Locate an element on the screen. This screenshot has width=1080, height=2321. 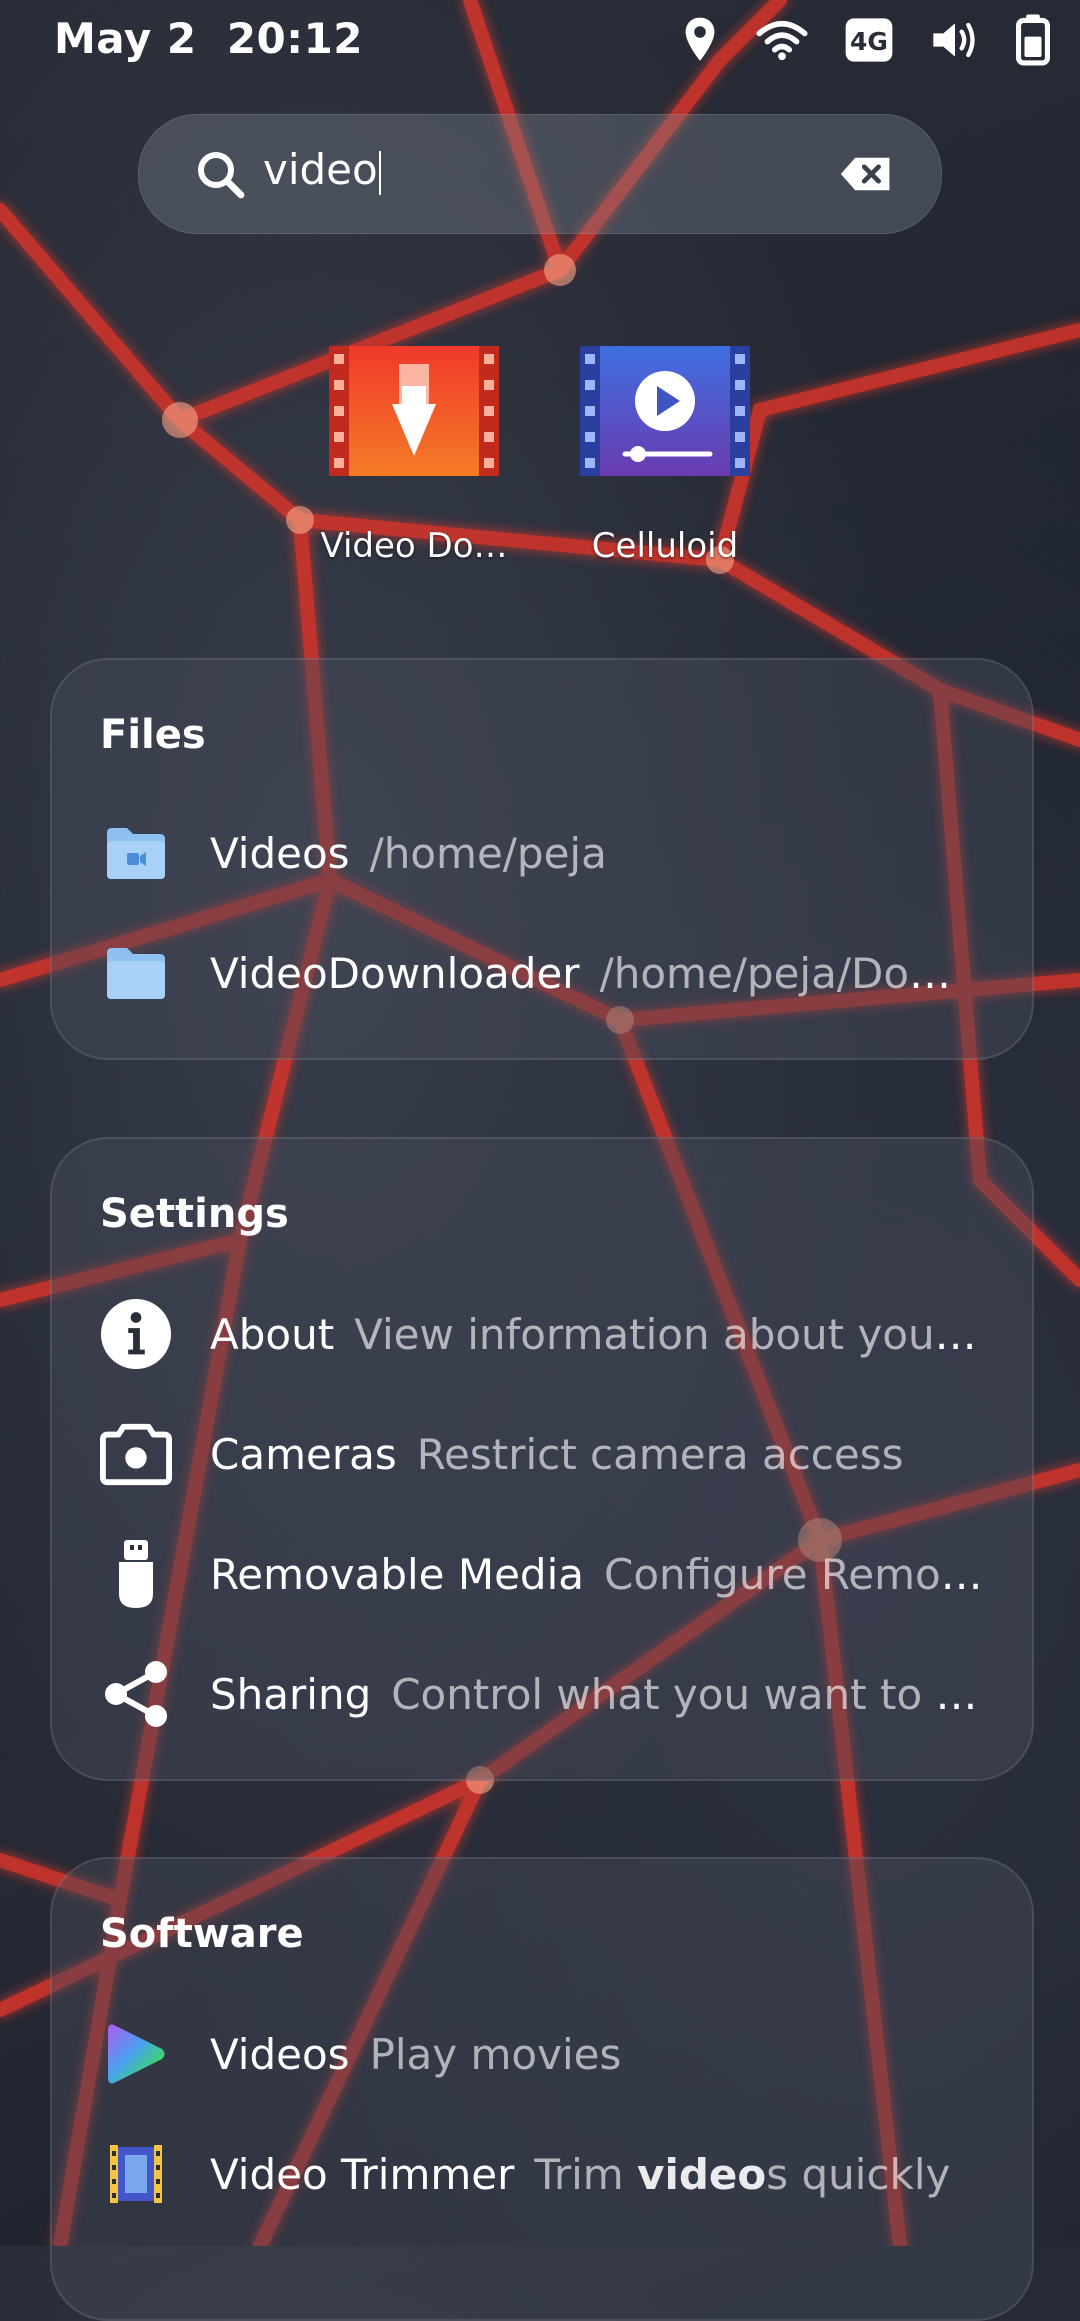
search-bar: video is located at coordinates (540, 174).